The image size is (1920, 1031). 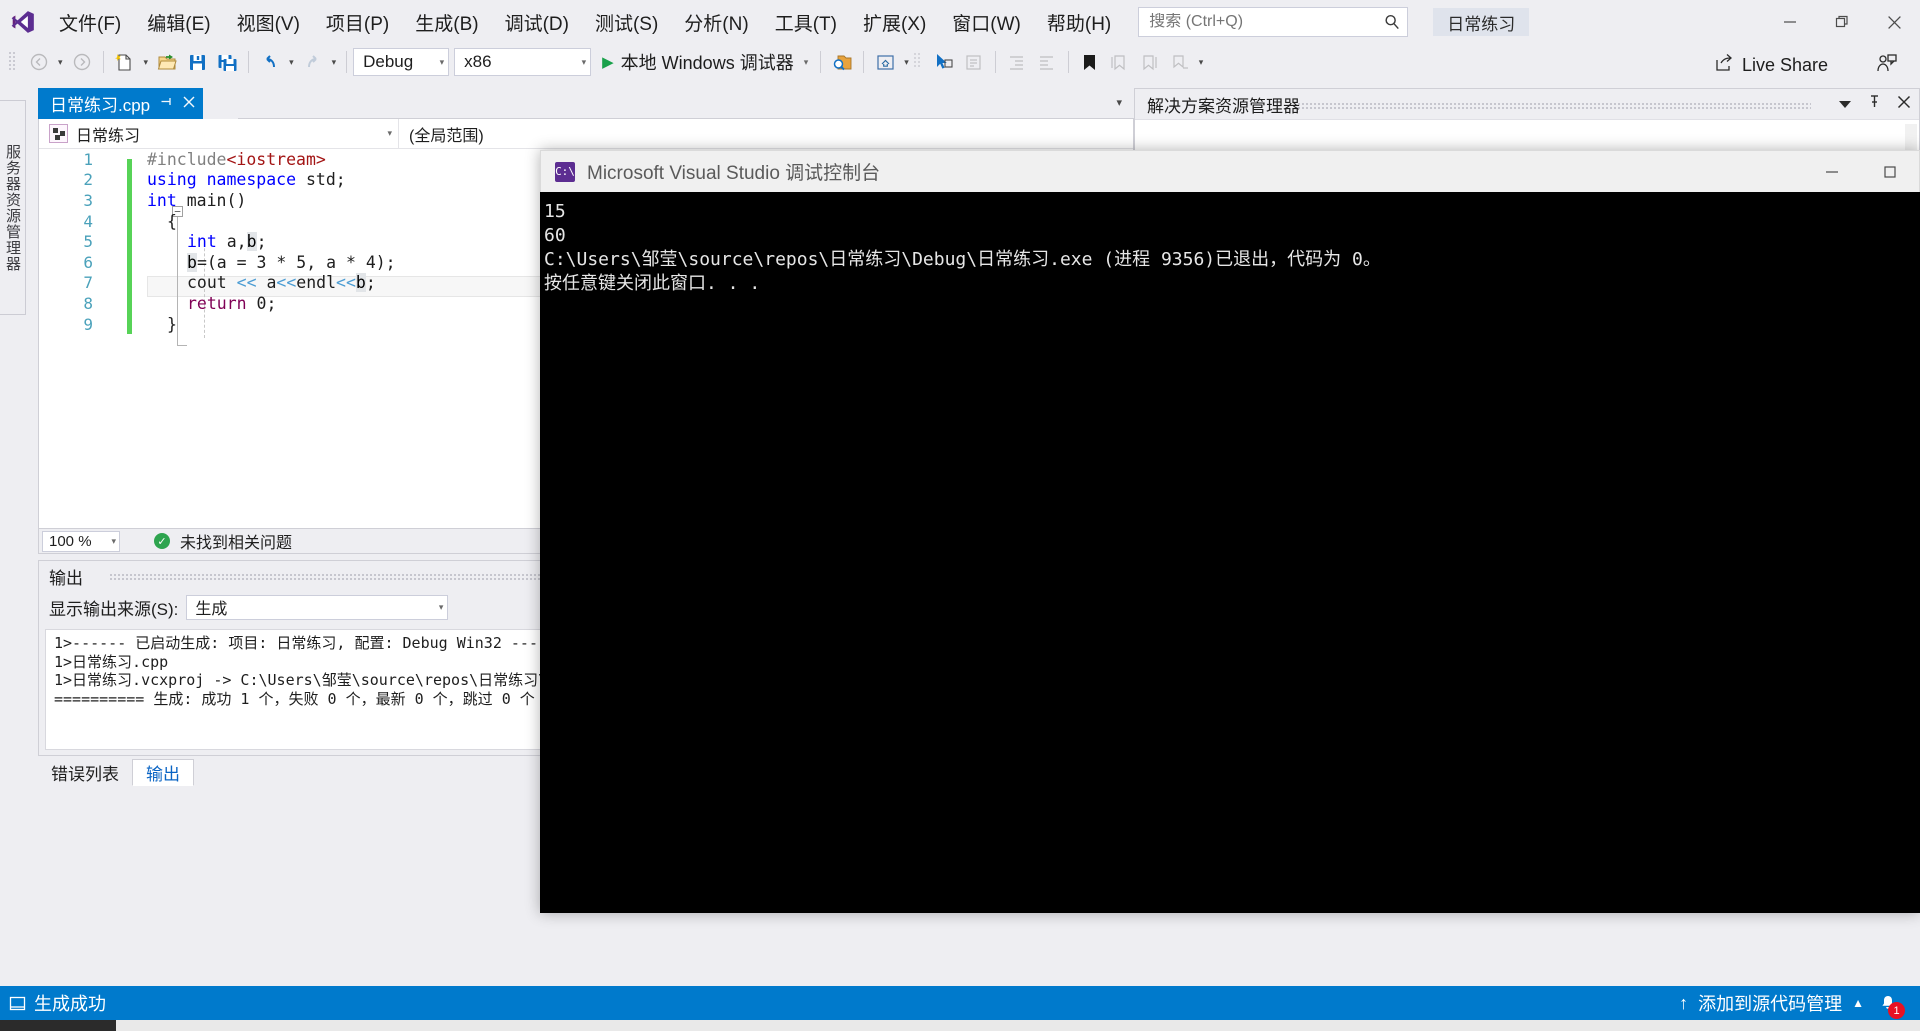 I want to click on tab-error-list: 错误列表, so click(x=85, y=772).